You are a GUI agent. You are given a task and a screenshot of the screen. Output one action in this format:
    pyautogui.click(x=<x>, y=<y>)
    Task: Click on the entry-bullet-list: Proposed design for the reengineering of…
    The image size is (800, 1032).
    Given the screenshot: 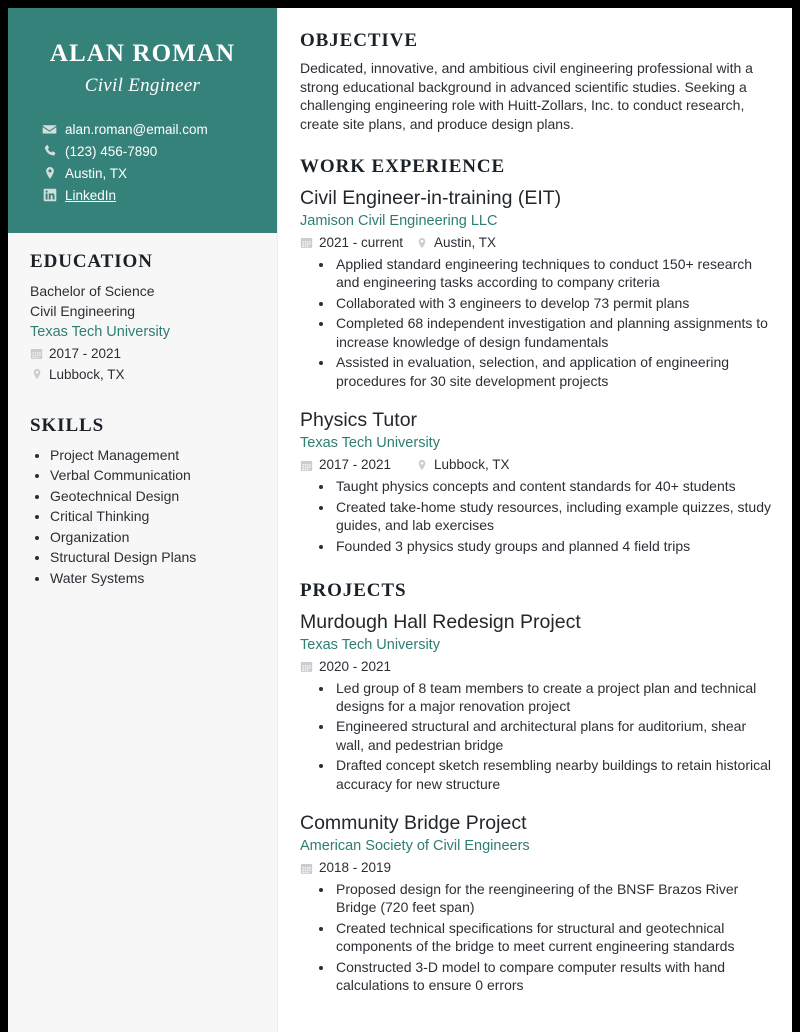 What is the action you would take?
    pyautogui.click(x=536, y=937)
    